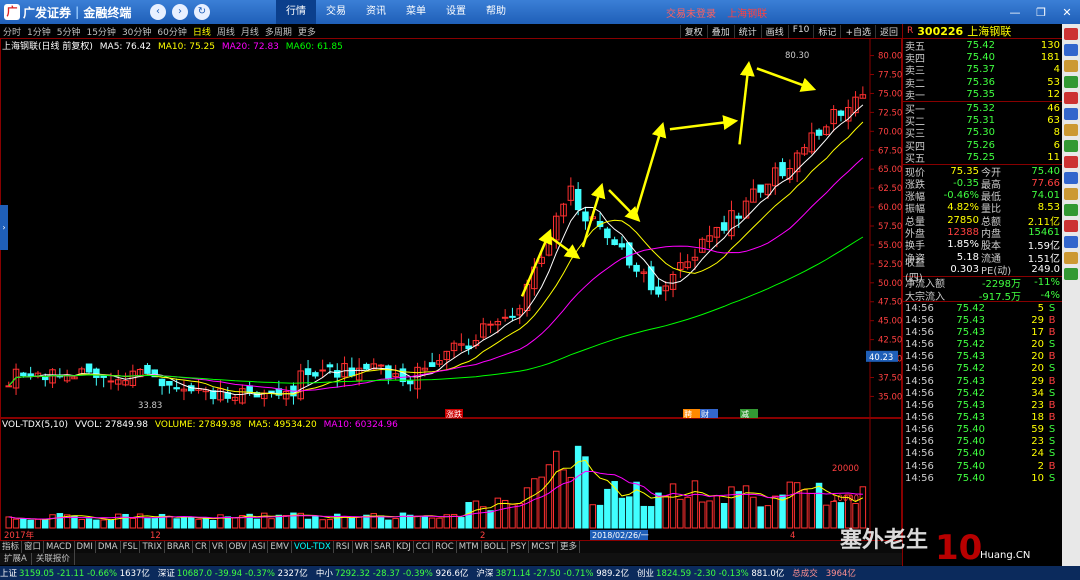  What do you see at coordinates (1015, 12) in the screenshot?
I see `minimize-button: —` at bounding box center [1015, 12].